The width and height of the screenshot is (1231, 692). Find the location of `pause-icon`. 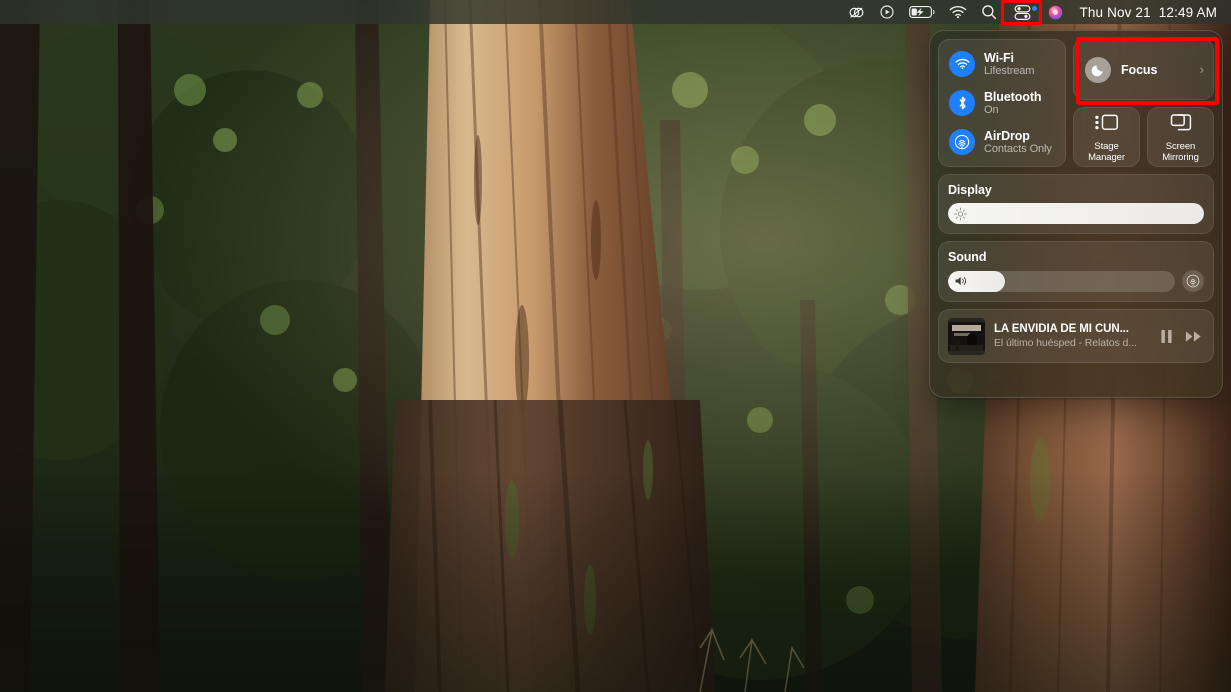

pause-icon is located at coordinates (1166, 336).